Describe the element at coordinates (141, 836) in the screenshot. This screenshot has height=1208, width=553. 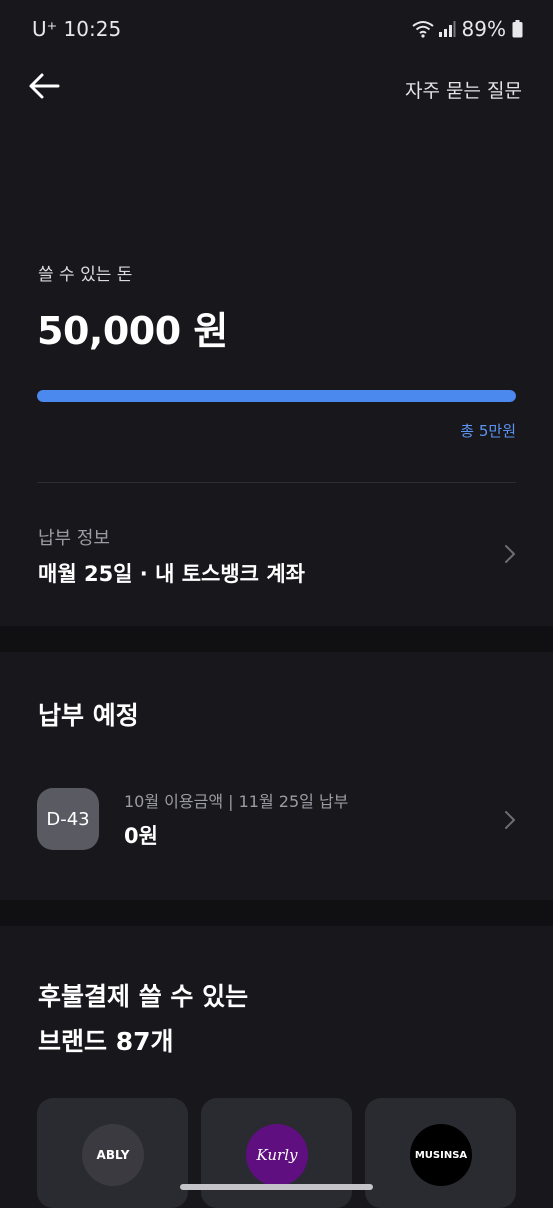
I see `upcoming-amount: 0원` at that location.